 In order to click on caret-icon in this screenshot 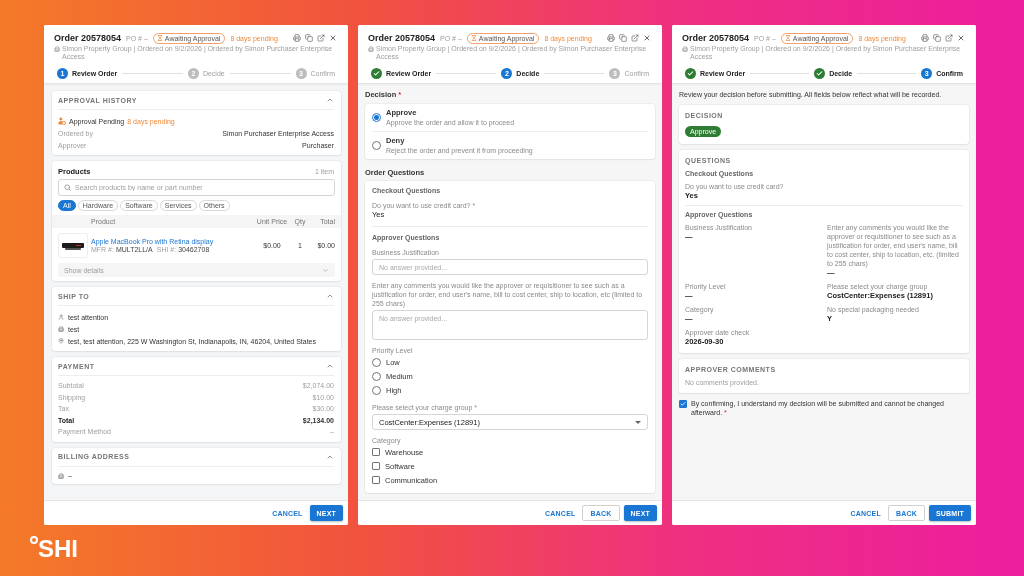, I will do `click(638, 422)`.